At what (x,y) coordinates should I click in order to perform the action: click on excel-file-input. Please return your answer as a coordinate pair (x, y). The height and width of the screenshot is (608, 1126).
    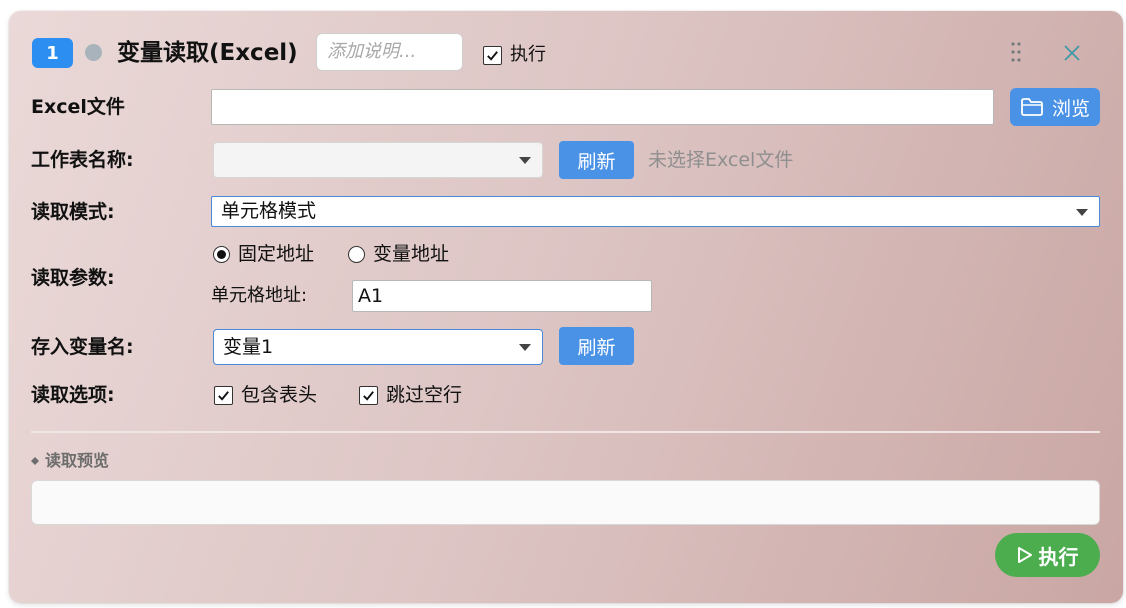
    Looking at the image, I should click on (602, 107).